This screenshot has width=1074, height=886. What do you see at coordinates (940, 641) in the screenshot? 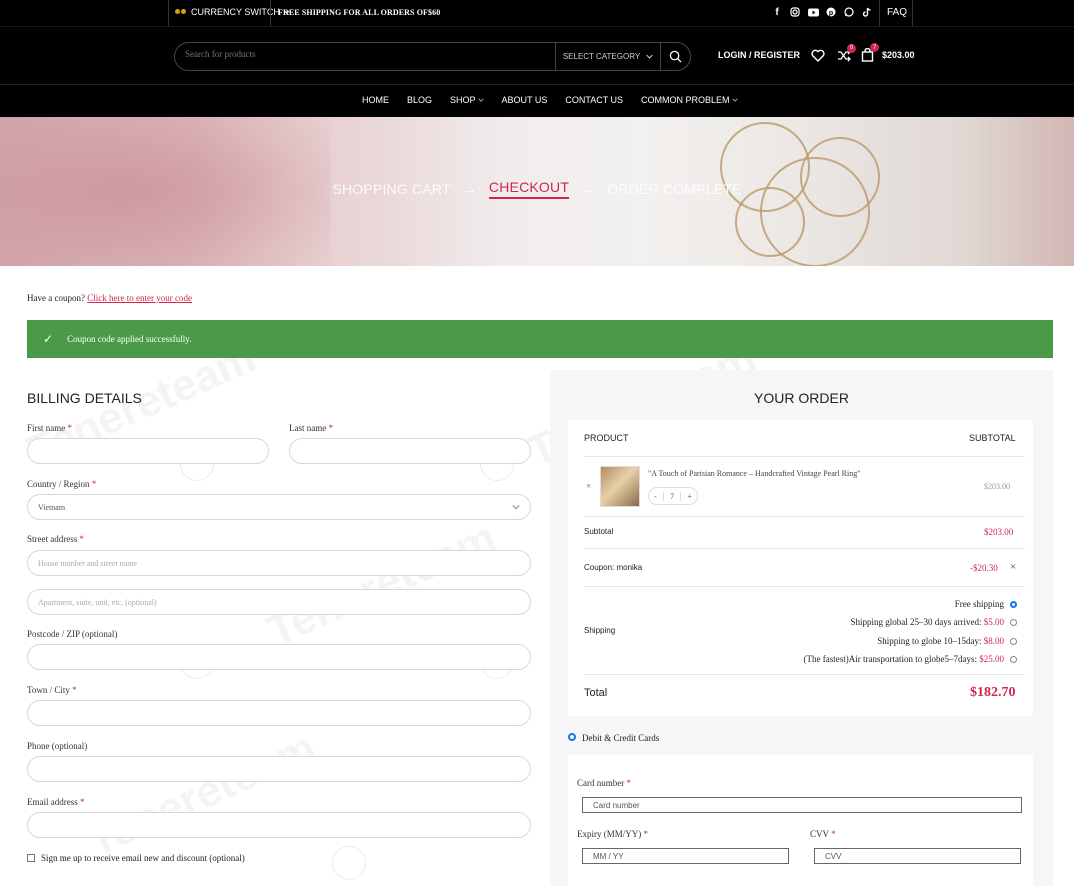
I see `shipping-option-label: Shipping to globe 10–15day: $8.00` at bounding box center [940, 641].